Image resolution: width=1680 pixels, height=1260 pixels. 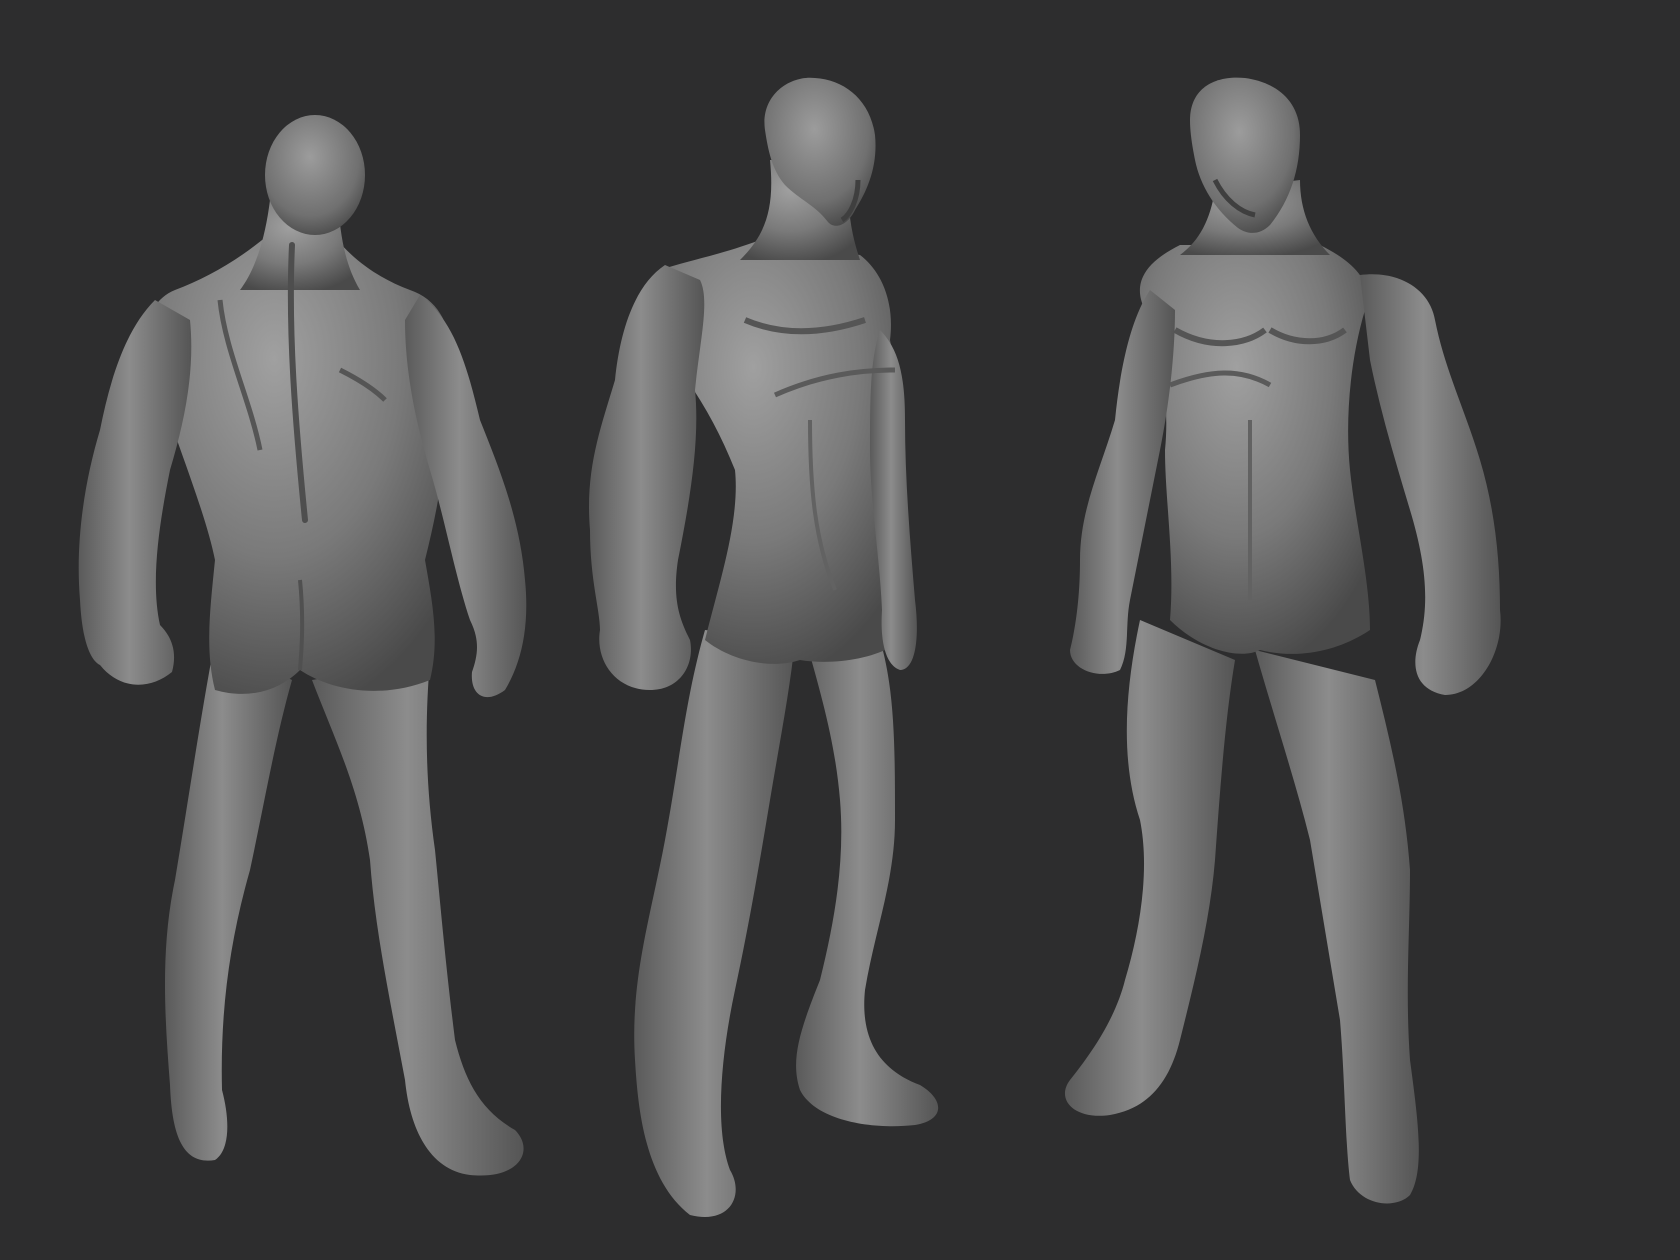 I want to click on glute-crease, so click(x=301, y=625).